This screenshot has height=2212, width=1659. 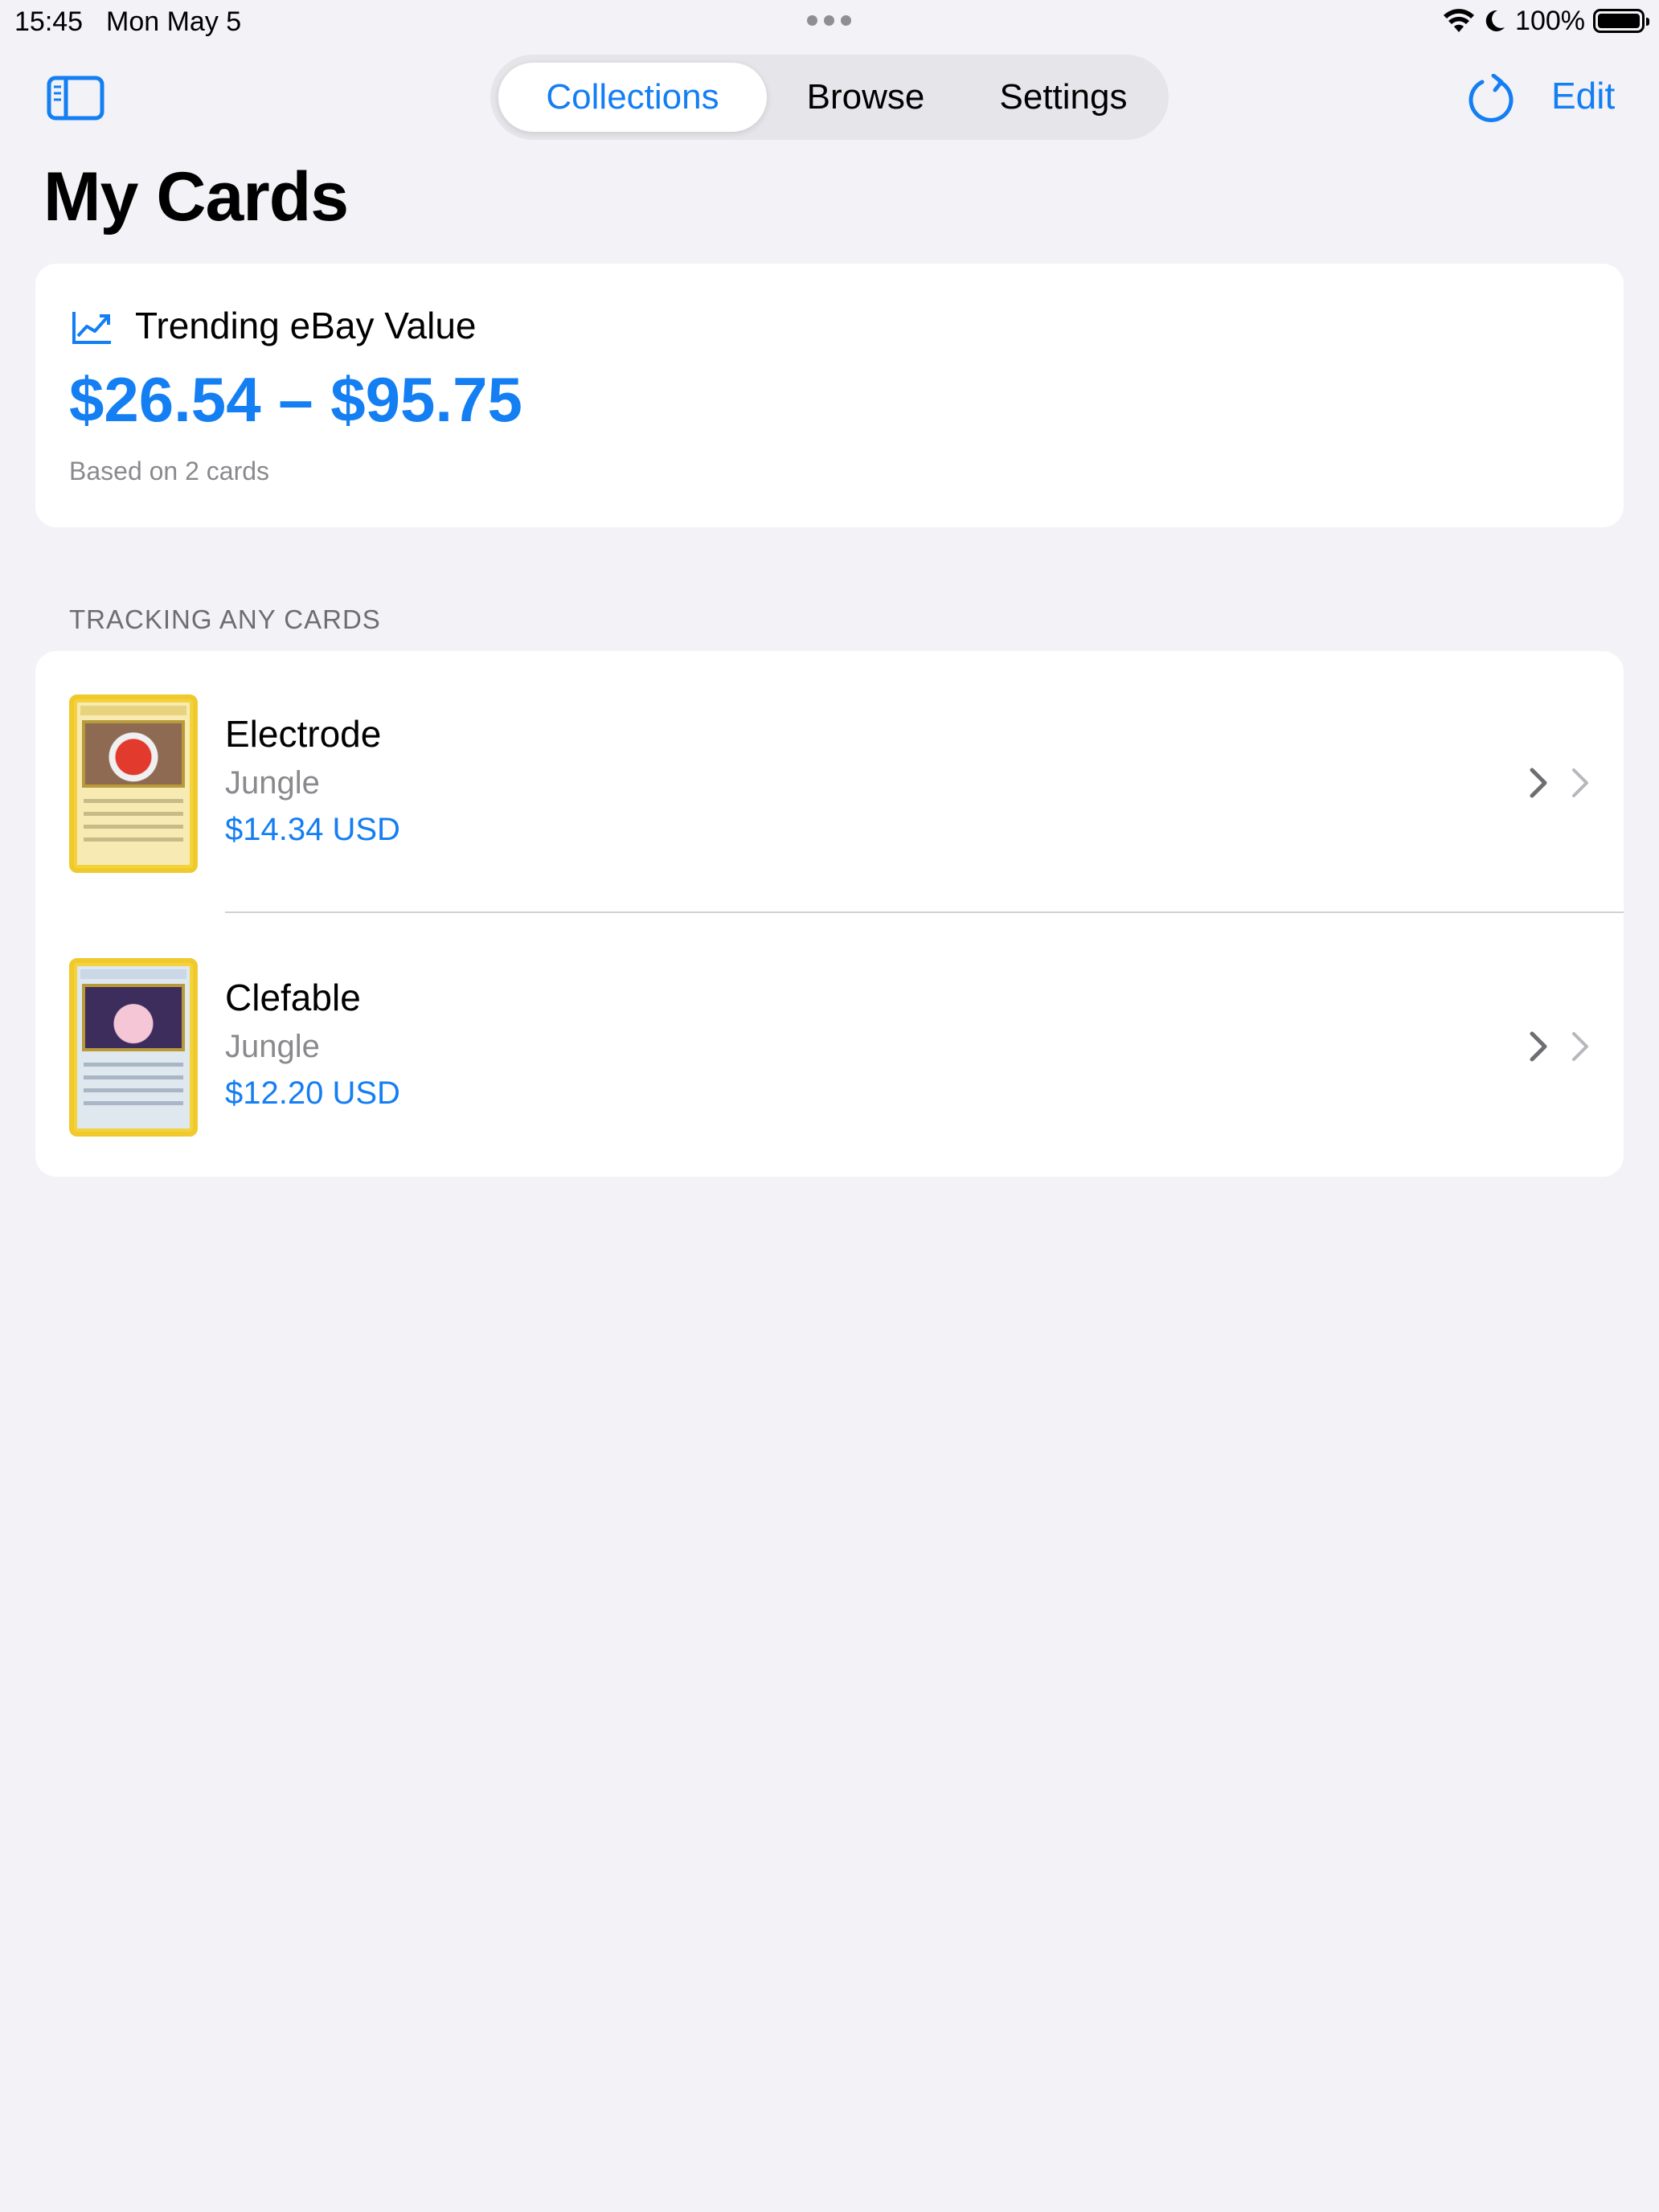 I want to click on battery-percent: 100%, so click(x=1550, y=20).